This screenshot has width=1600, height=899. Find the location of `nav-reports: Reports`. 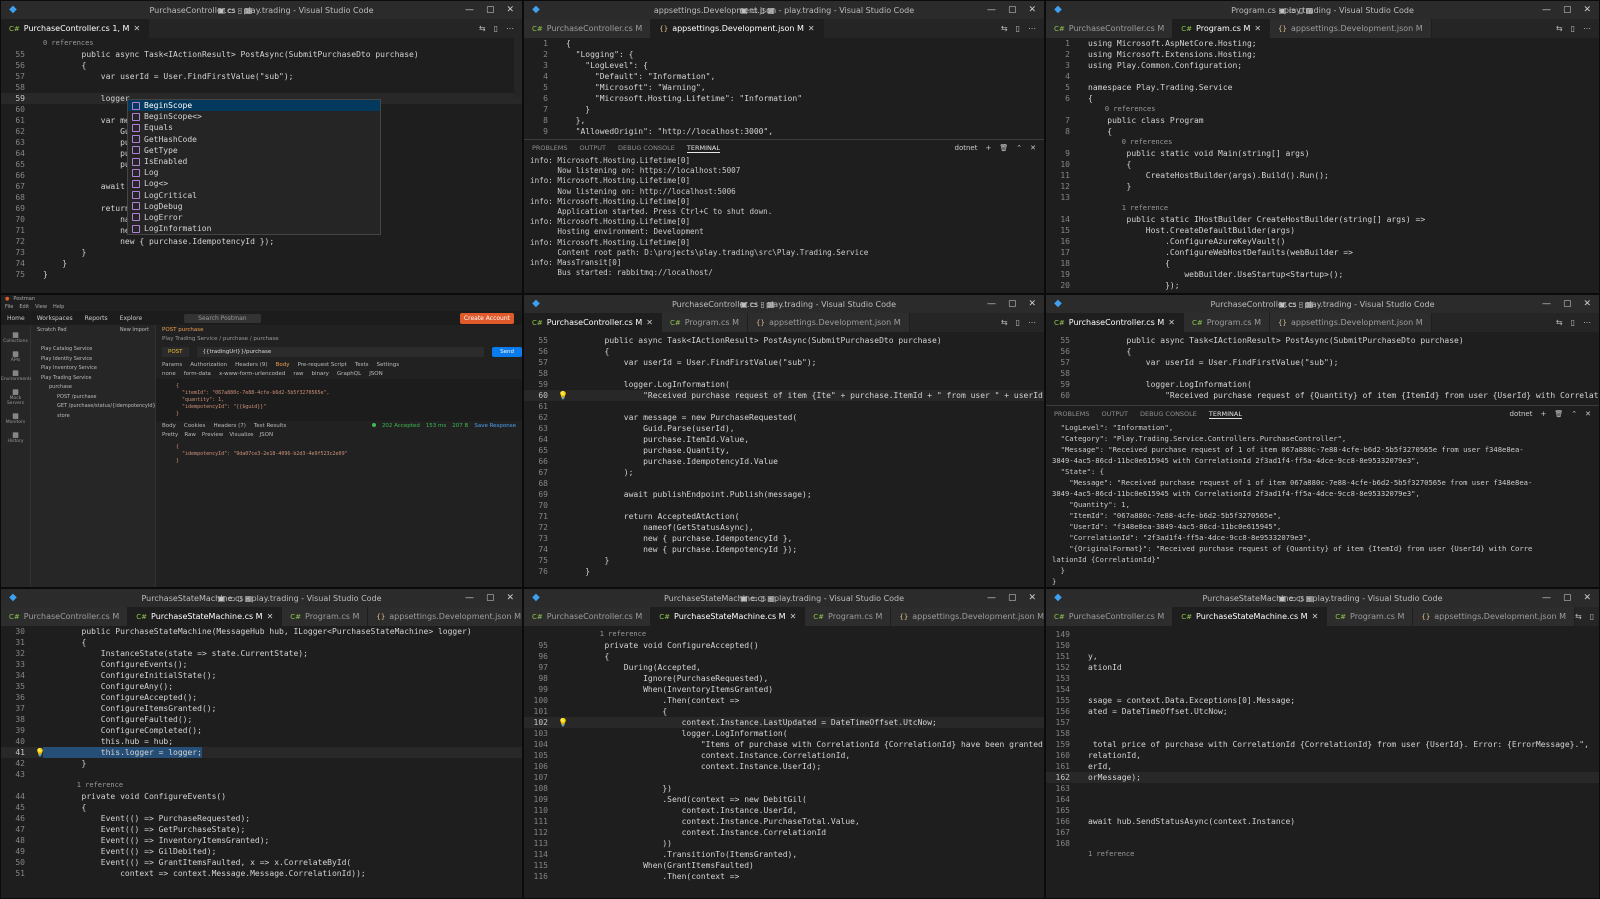

nav-reports: Reports is located at coordinates (96, 318).